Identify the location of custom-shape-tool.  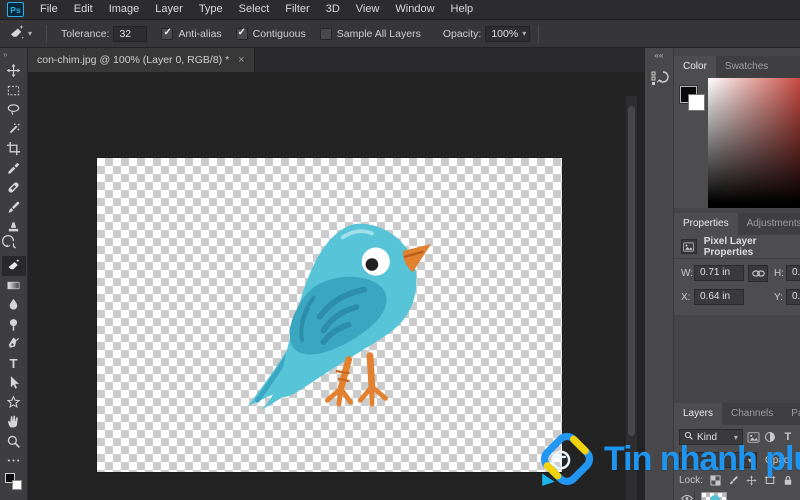
(14, 403).